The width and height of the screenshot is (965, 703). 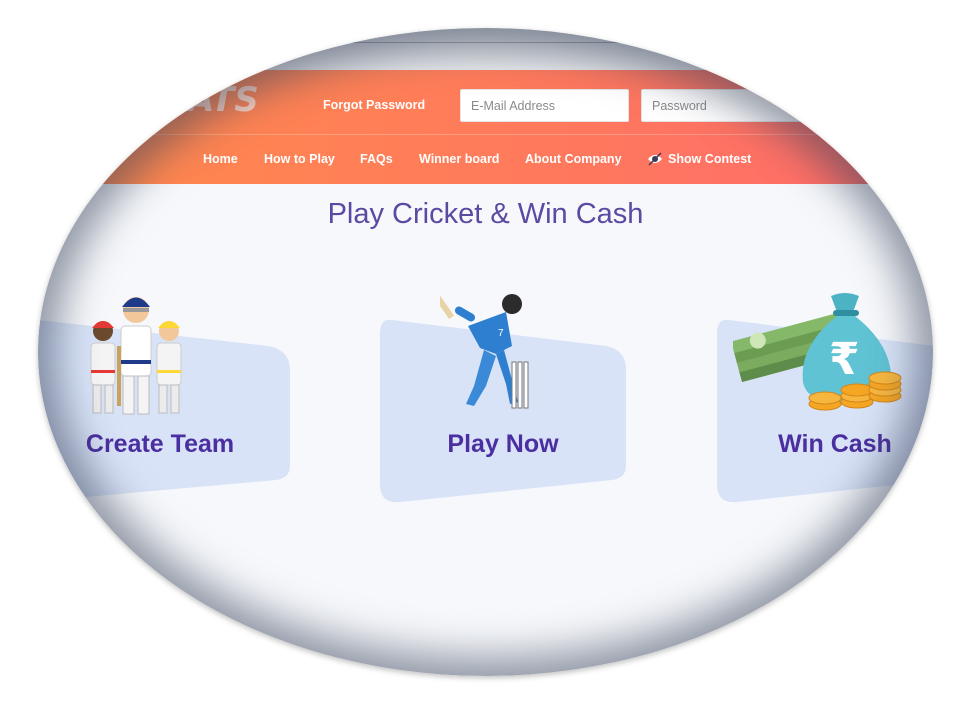 What do you see at coordinates (501, 333) in the screenshot?
I see `svg-text: 7` at bounding box center [501, 333].